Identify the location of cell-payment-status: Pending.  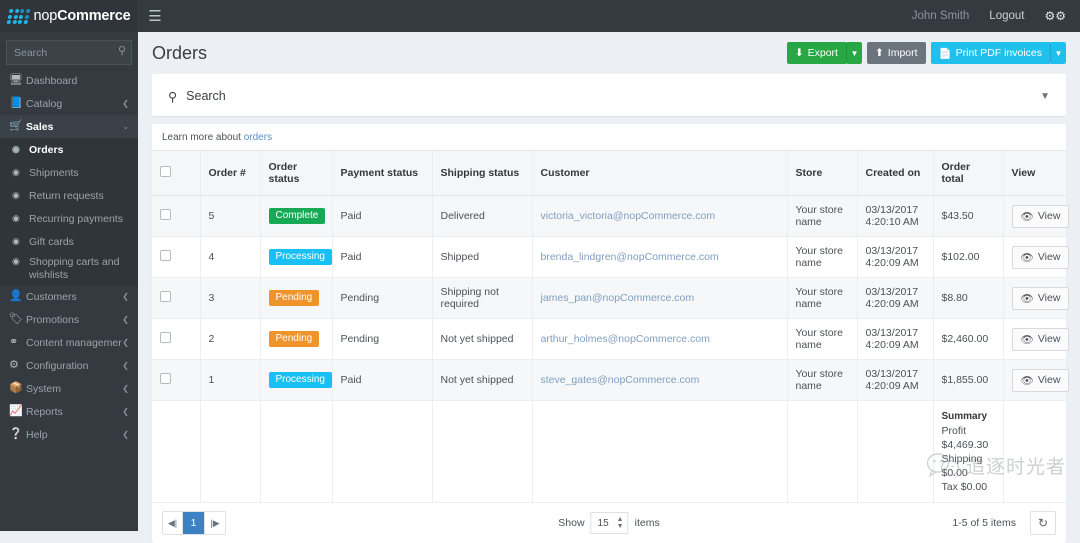
(382, 339).